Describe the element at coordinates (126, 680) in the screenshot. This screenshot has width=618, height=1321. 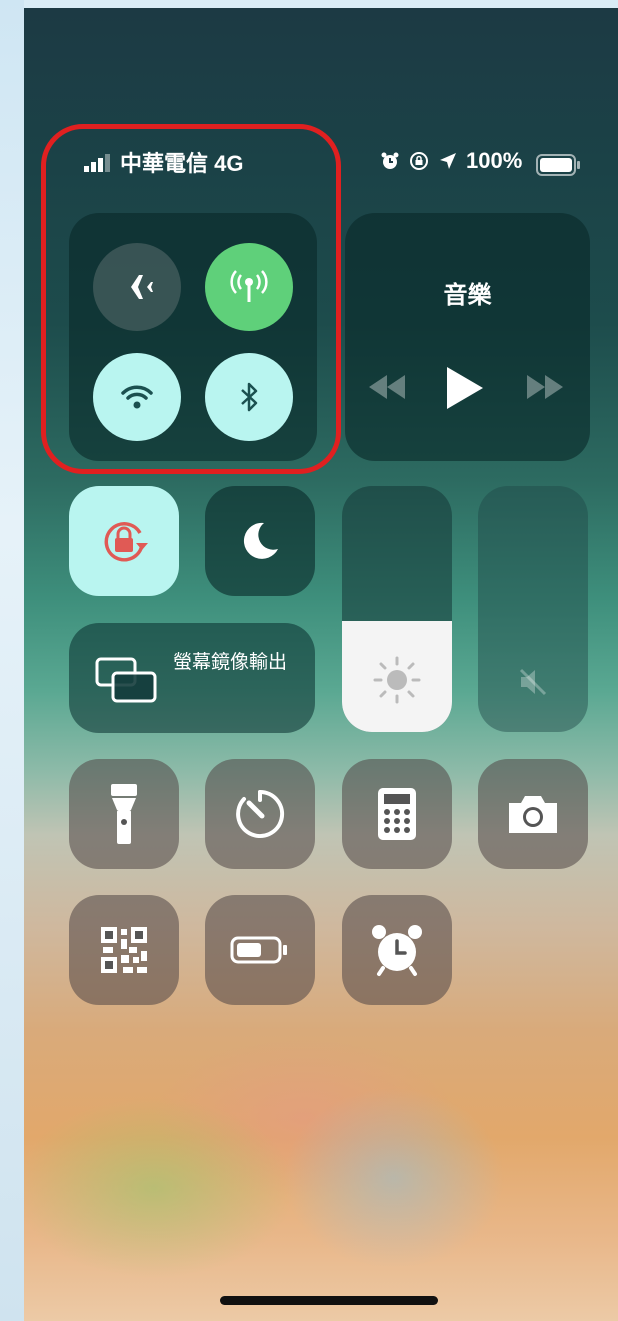
I see `screen-mirroring-icon` at that location.